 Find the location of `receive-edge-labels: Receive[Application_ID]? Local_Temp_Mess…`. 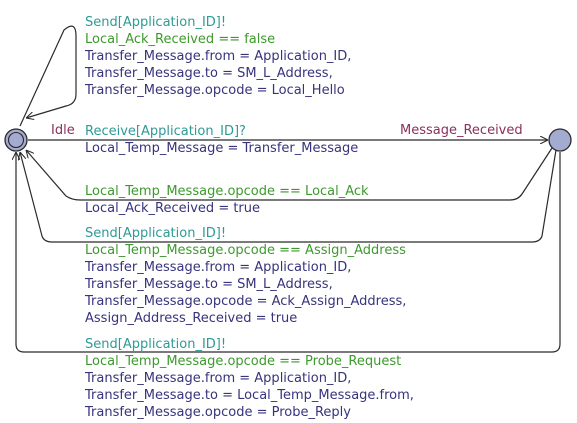

receive-edge-labels: Receive[Application_ID]? Local_Temp_Mess… is located at coordinates (221, 140).